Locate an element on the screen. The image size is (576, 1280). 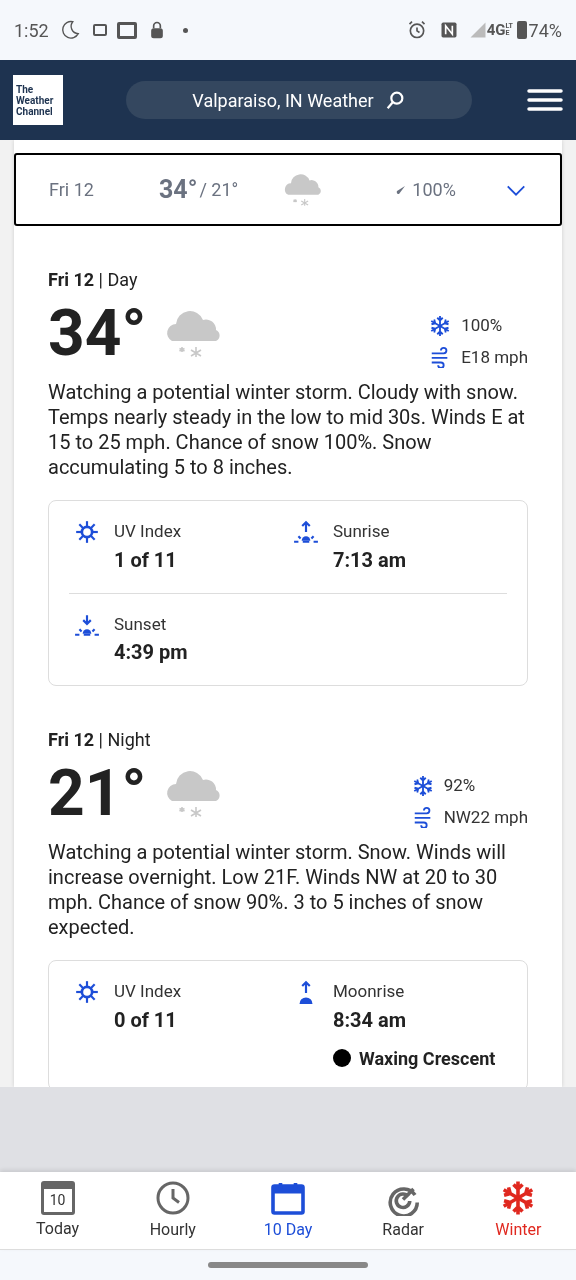
search-button: Valparaiso, IN Weather is located at coordinates (299, 100).